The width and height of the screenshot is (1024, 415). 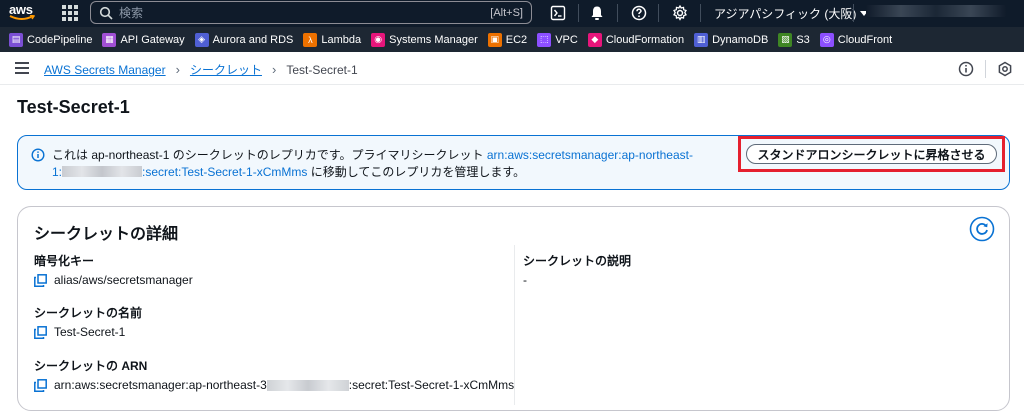 I want to click on favorite-systems-manager: ◉ Systems Manager, so click(x=424, y=39).